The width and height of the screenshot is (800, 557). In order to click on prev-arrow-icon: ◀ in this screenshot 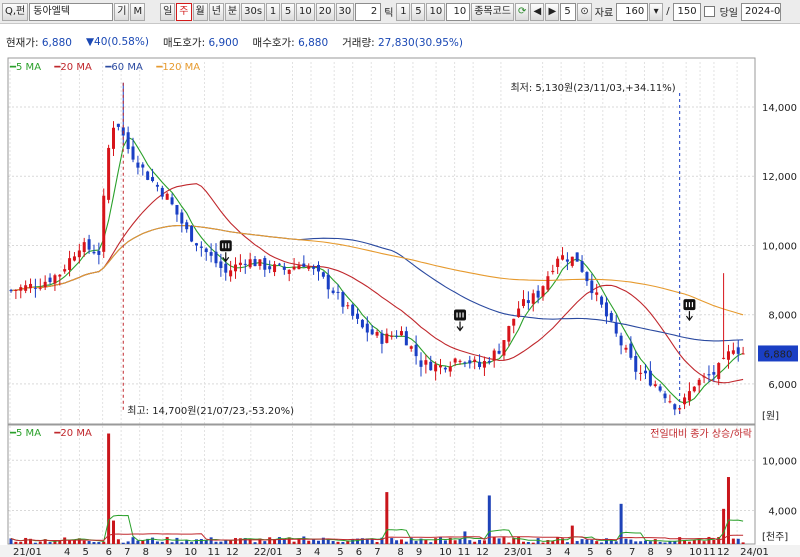, I will do `click(537, 11)`.